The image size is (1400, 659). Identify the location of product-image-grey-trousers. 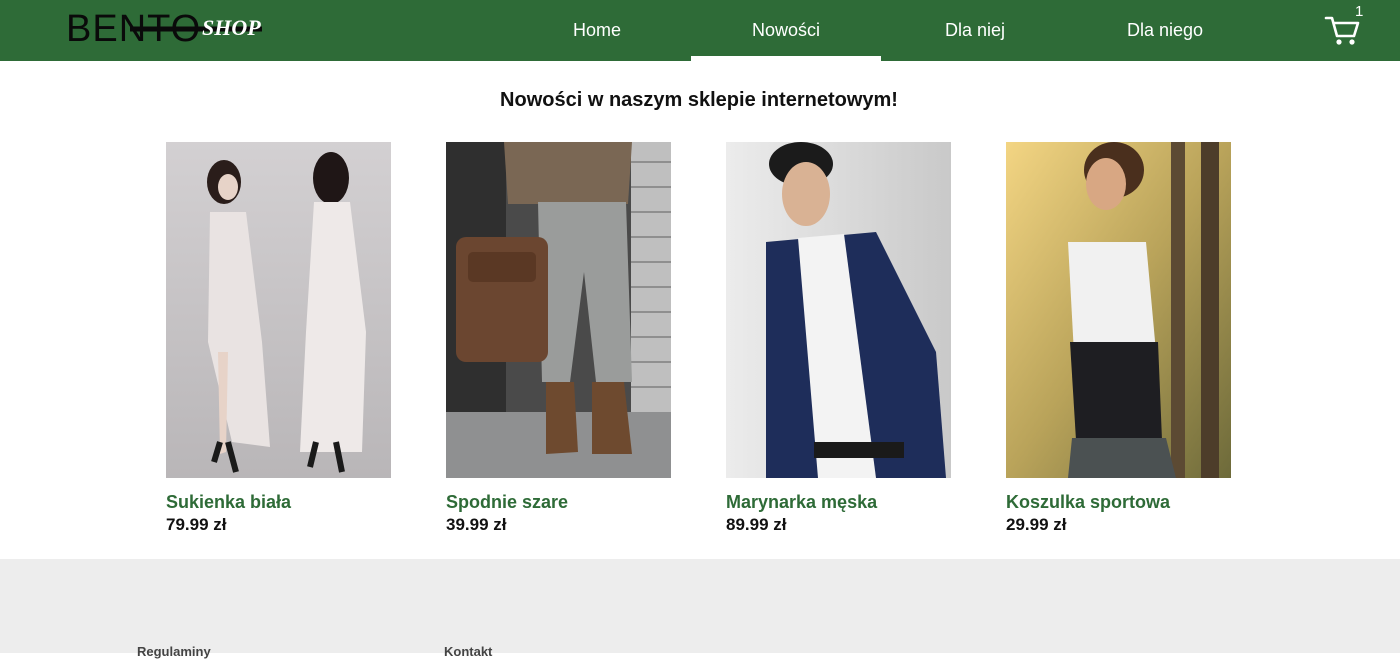
(558, 310).